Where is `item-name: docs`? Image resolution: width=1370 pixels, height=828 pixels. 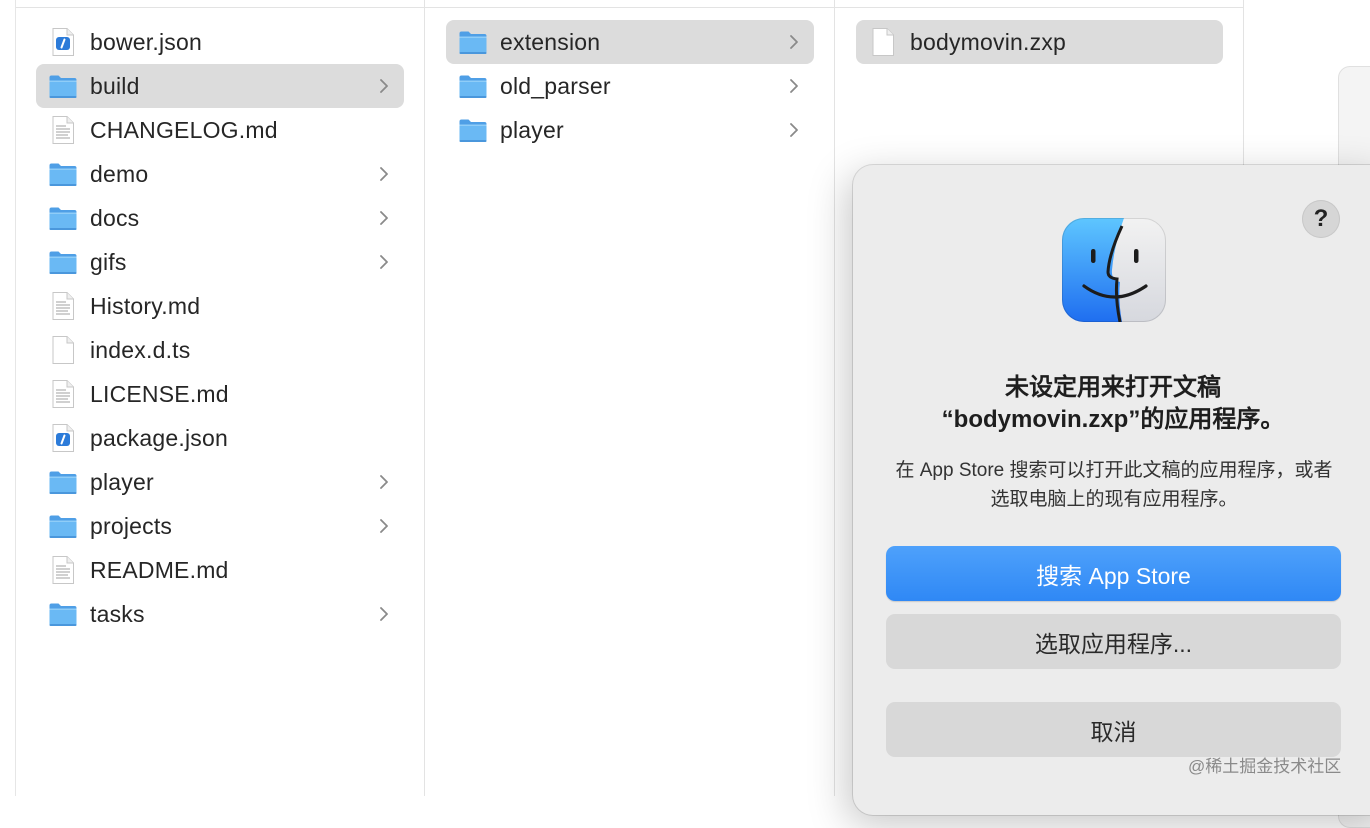 item-name: docs is located at coordinates (115, 217).